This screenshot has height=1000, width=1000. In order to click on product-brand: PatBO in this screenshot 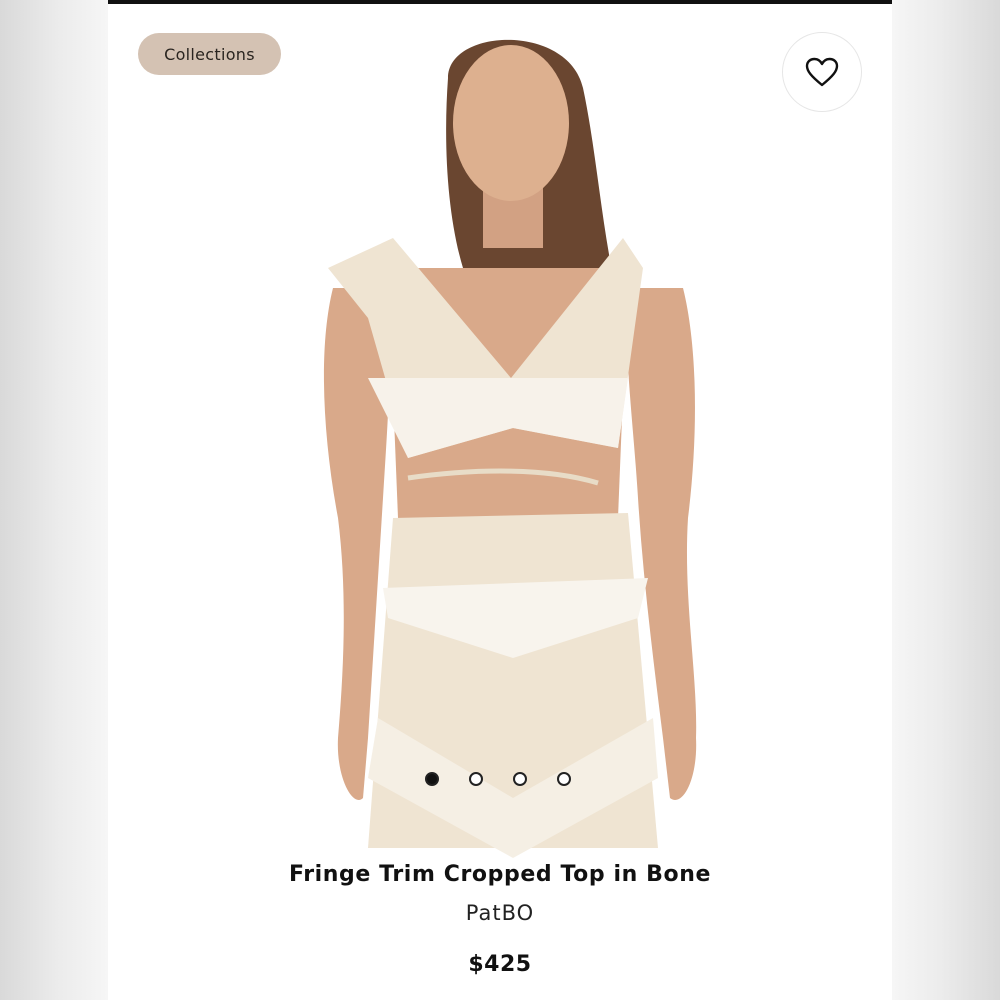, I will do `click(500, 913)`.